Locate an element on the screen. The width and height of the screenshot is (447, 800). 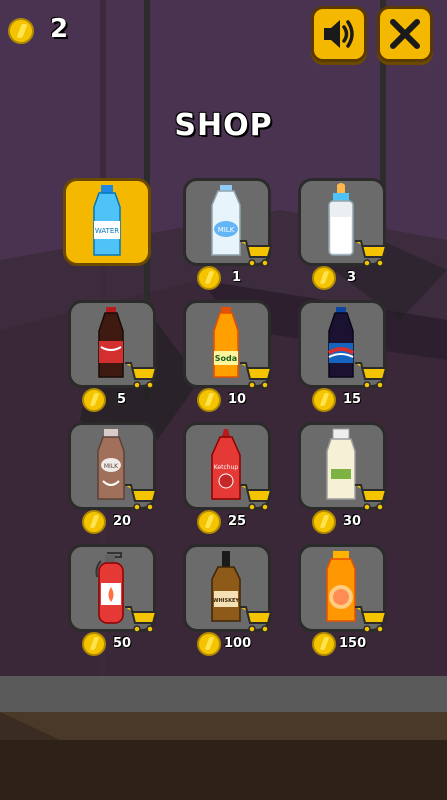
milk-label: MILK is located at coordinates (226, 230).